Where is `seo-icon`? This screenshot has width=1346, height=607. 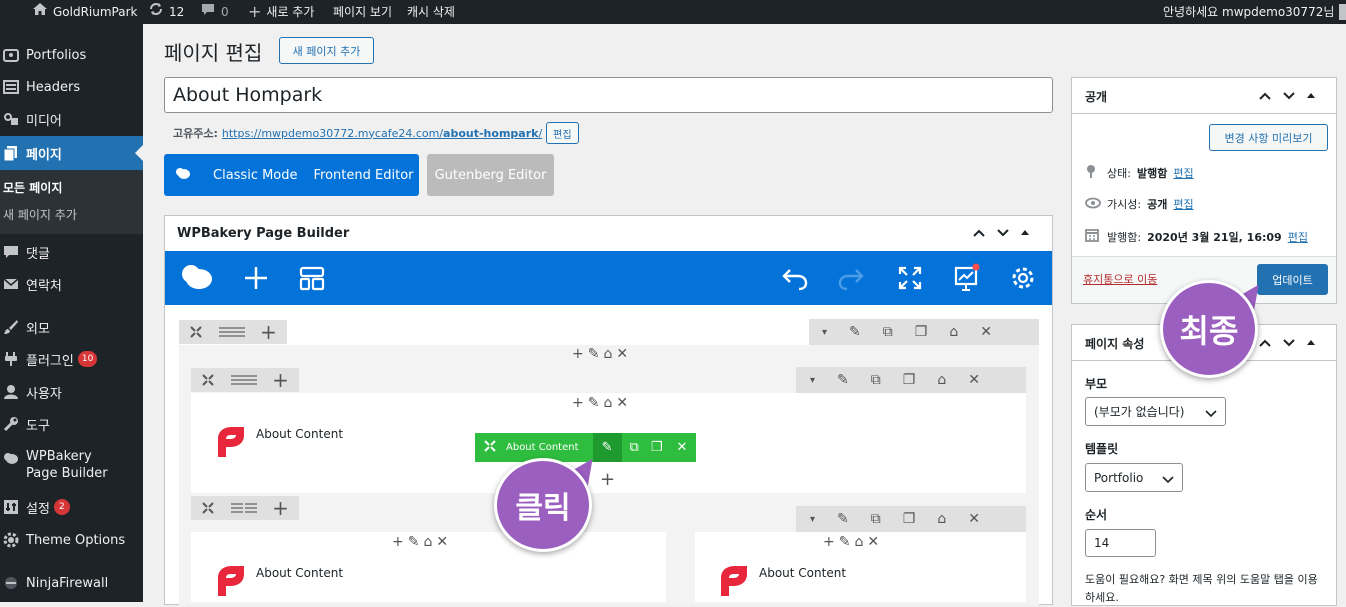 seo-icon is located at coordinates (967, 280).